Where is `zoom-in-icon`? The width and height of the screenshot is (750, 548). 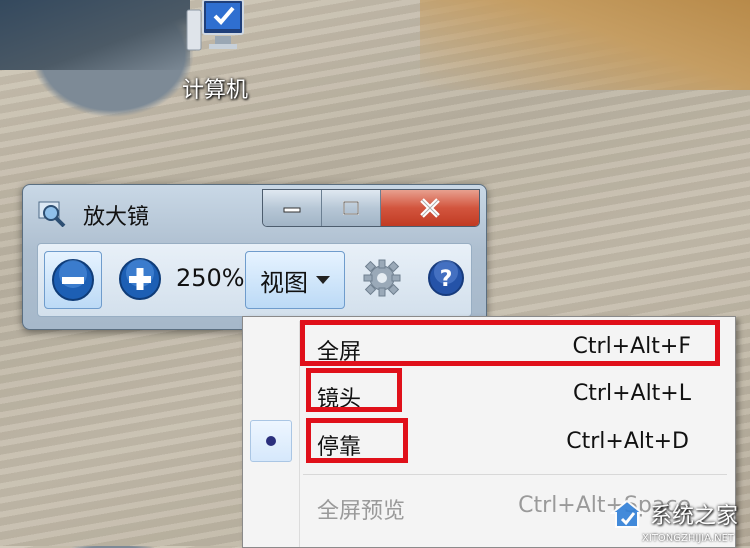
zoom-in-icon is located at coordinates (140, 279).